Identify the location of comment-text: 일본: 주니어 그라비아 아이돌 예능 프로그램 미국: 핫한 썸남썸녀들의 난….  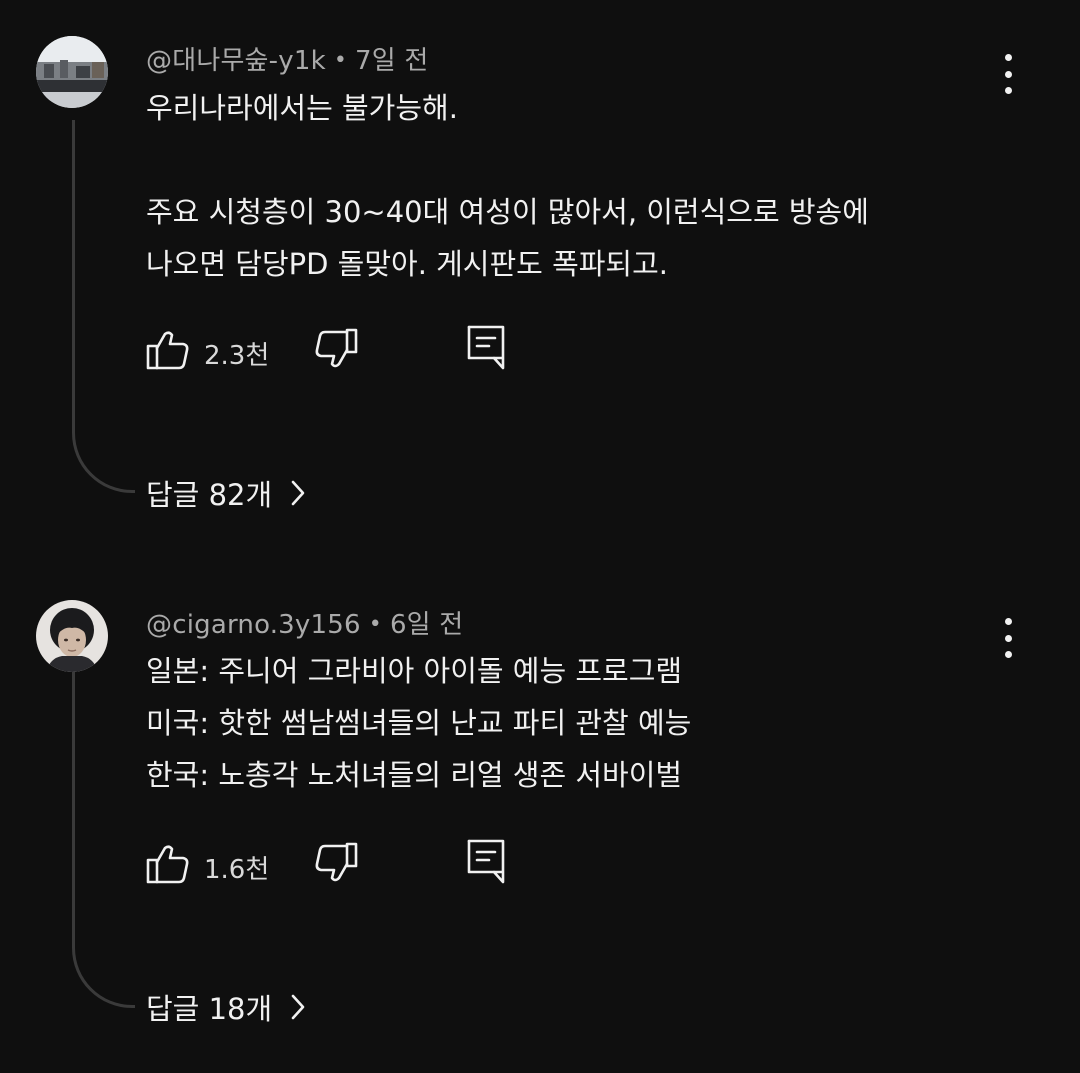
(419, 723).